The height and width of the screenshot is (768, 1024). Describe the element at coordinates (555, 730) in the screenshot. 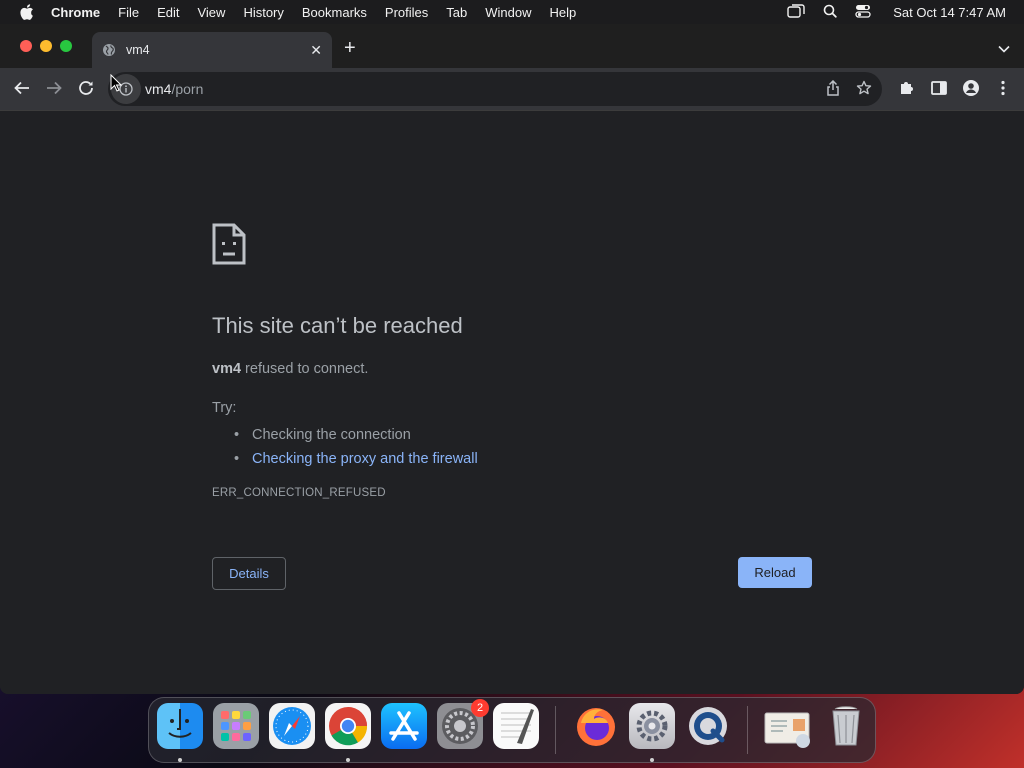

I see `dock-separator` at that location.